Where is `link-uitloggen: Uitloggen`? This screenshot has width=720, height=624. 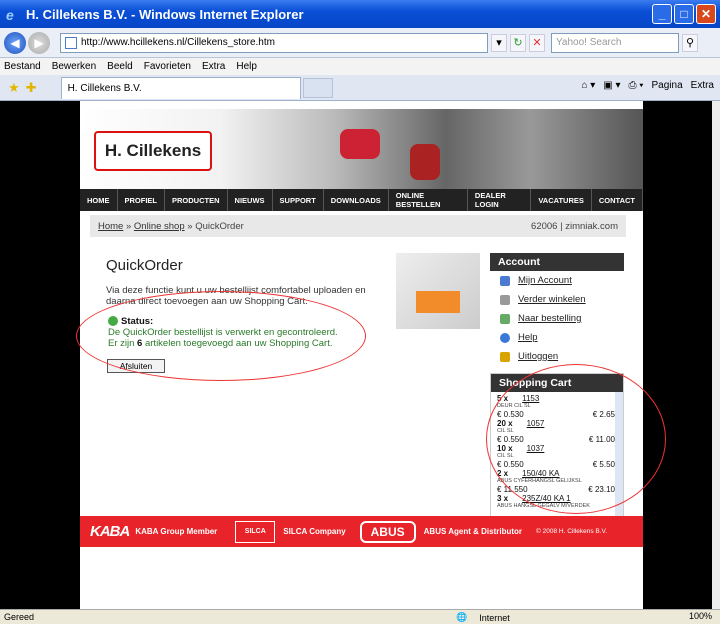
link-uitloggen: Uitloggen is located at coordinates (557, 356).